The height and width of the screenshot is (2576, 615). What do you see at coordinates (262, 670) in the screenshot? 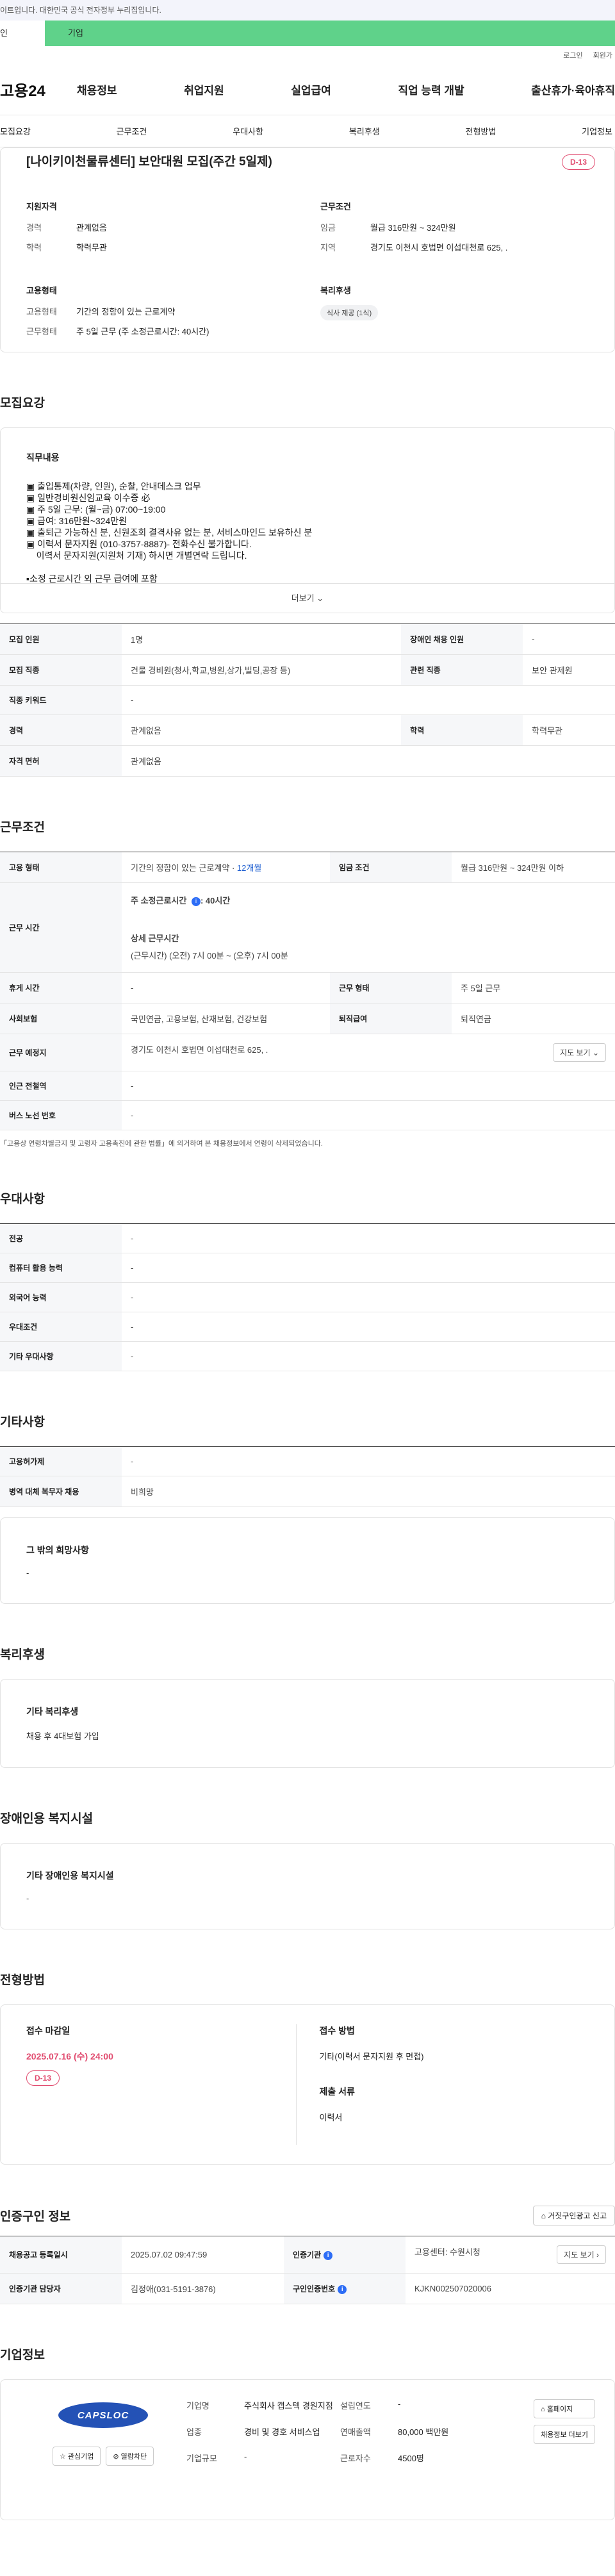
I see `table-value: 건물 경비원(청사,학교,병원,상가,빌딩,공장 등)` at bounding box center [262, 670].